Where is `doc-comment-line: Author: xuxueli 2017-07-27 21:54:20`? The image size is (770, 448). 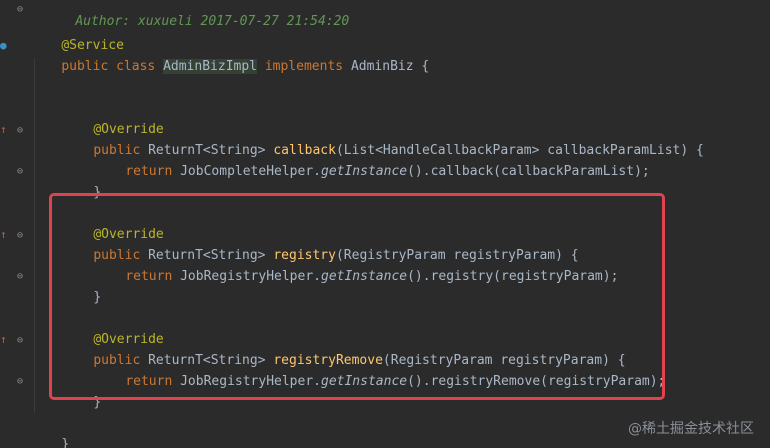
doc-comment-line: Author: xuxueli 2017-07-27 21:54:20 is located at coordinates (196, 14).